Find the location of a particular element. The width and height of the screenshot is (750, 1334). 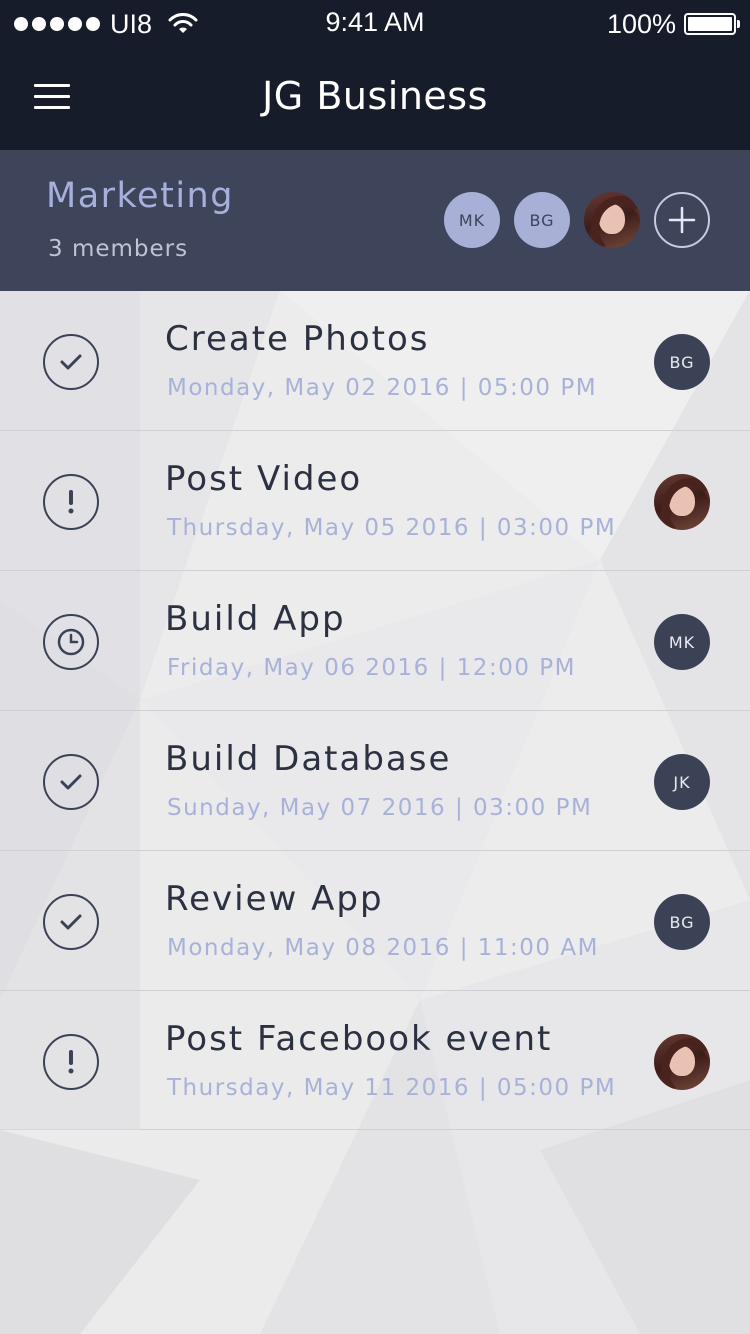

battery-percentage: 100% is located at coordinates (641, 23).